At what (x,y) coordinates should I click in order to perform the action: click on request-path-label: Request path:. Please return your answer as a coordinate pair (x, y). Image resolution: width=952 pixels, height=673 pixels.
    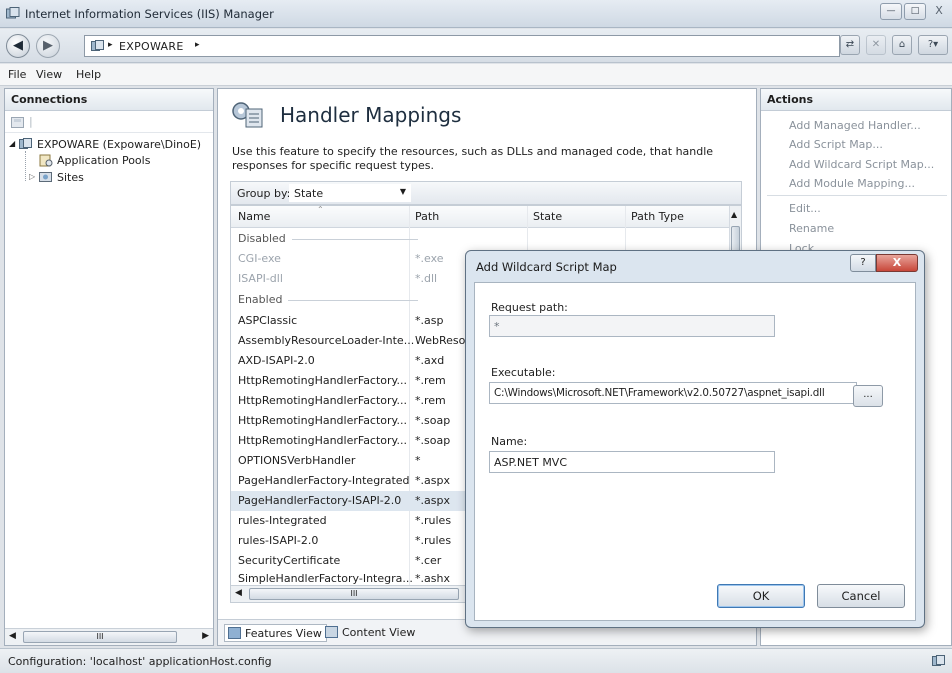
    Looking at the image, I should click on (529, 307).